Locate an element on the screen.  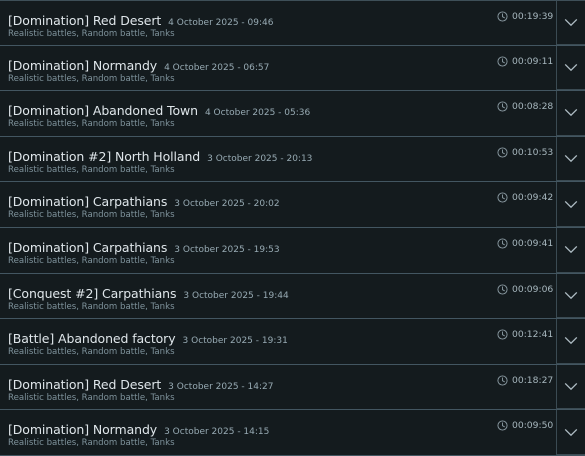
battle-title: [Domination #2] North Holland is located at coordinates (104, 156).